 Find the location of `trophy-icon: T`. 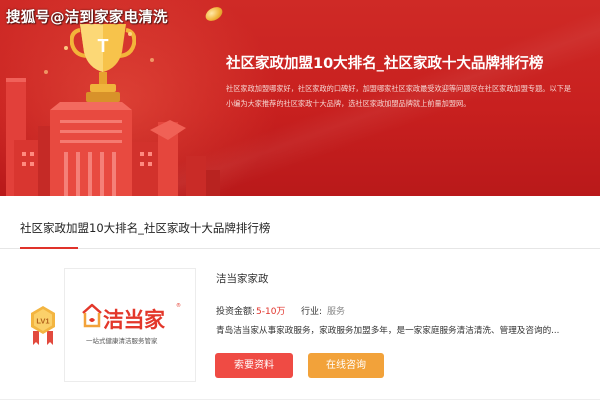

trophy-icon: T is located at coordinates (103, 63).